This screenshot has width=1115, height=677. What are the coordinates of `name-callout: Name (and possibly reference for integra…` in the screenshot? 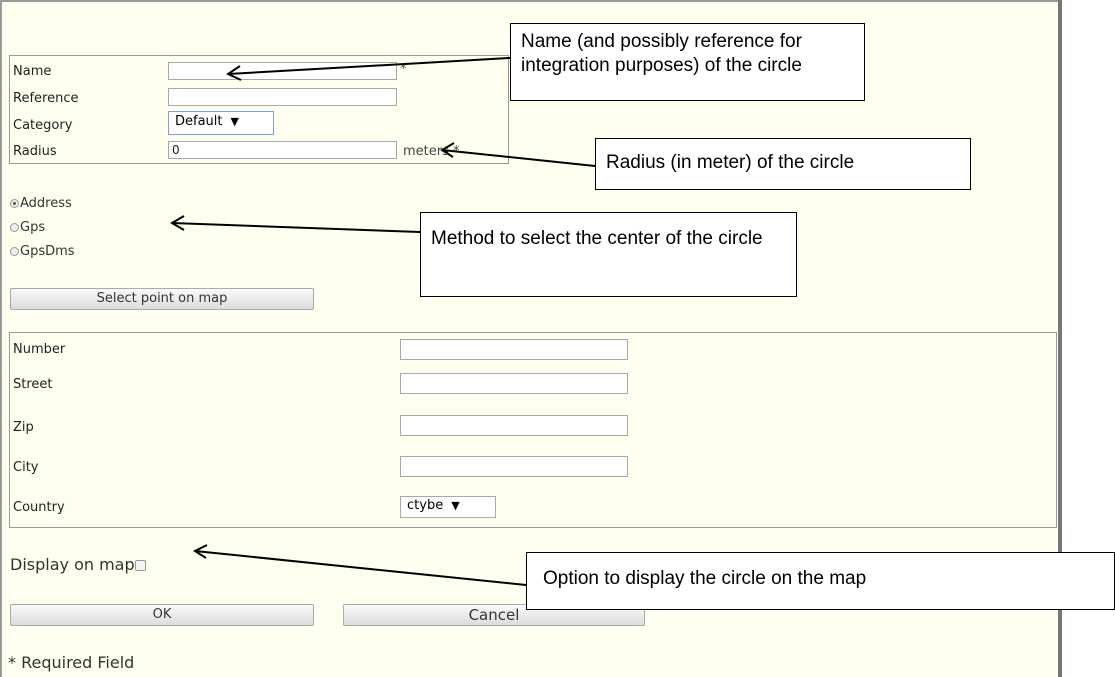 It's located at (687, 62).